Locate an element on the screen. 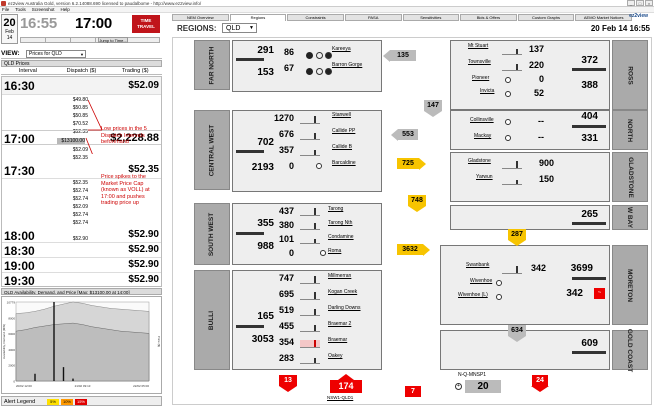 The width and height of the screenshot is (654, 410). price-row: 18:30 $52.90 is located at coordinates (81, 250).